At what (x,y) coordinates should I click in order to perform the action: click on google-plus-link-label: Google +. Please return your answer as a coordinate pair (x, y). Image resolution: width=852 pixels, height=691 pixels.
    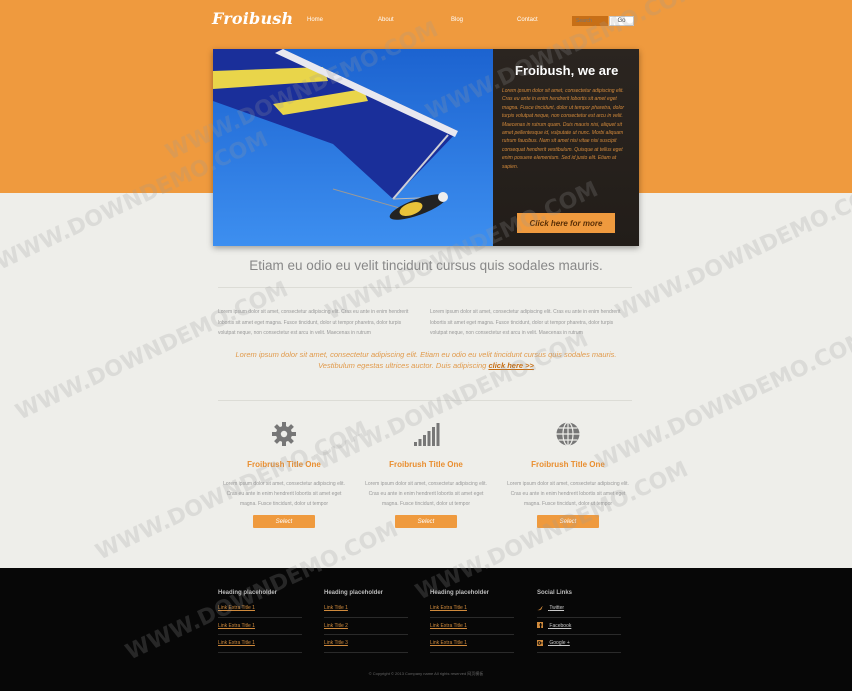
    Looking at the image, I should click on (559, 643).